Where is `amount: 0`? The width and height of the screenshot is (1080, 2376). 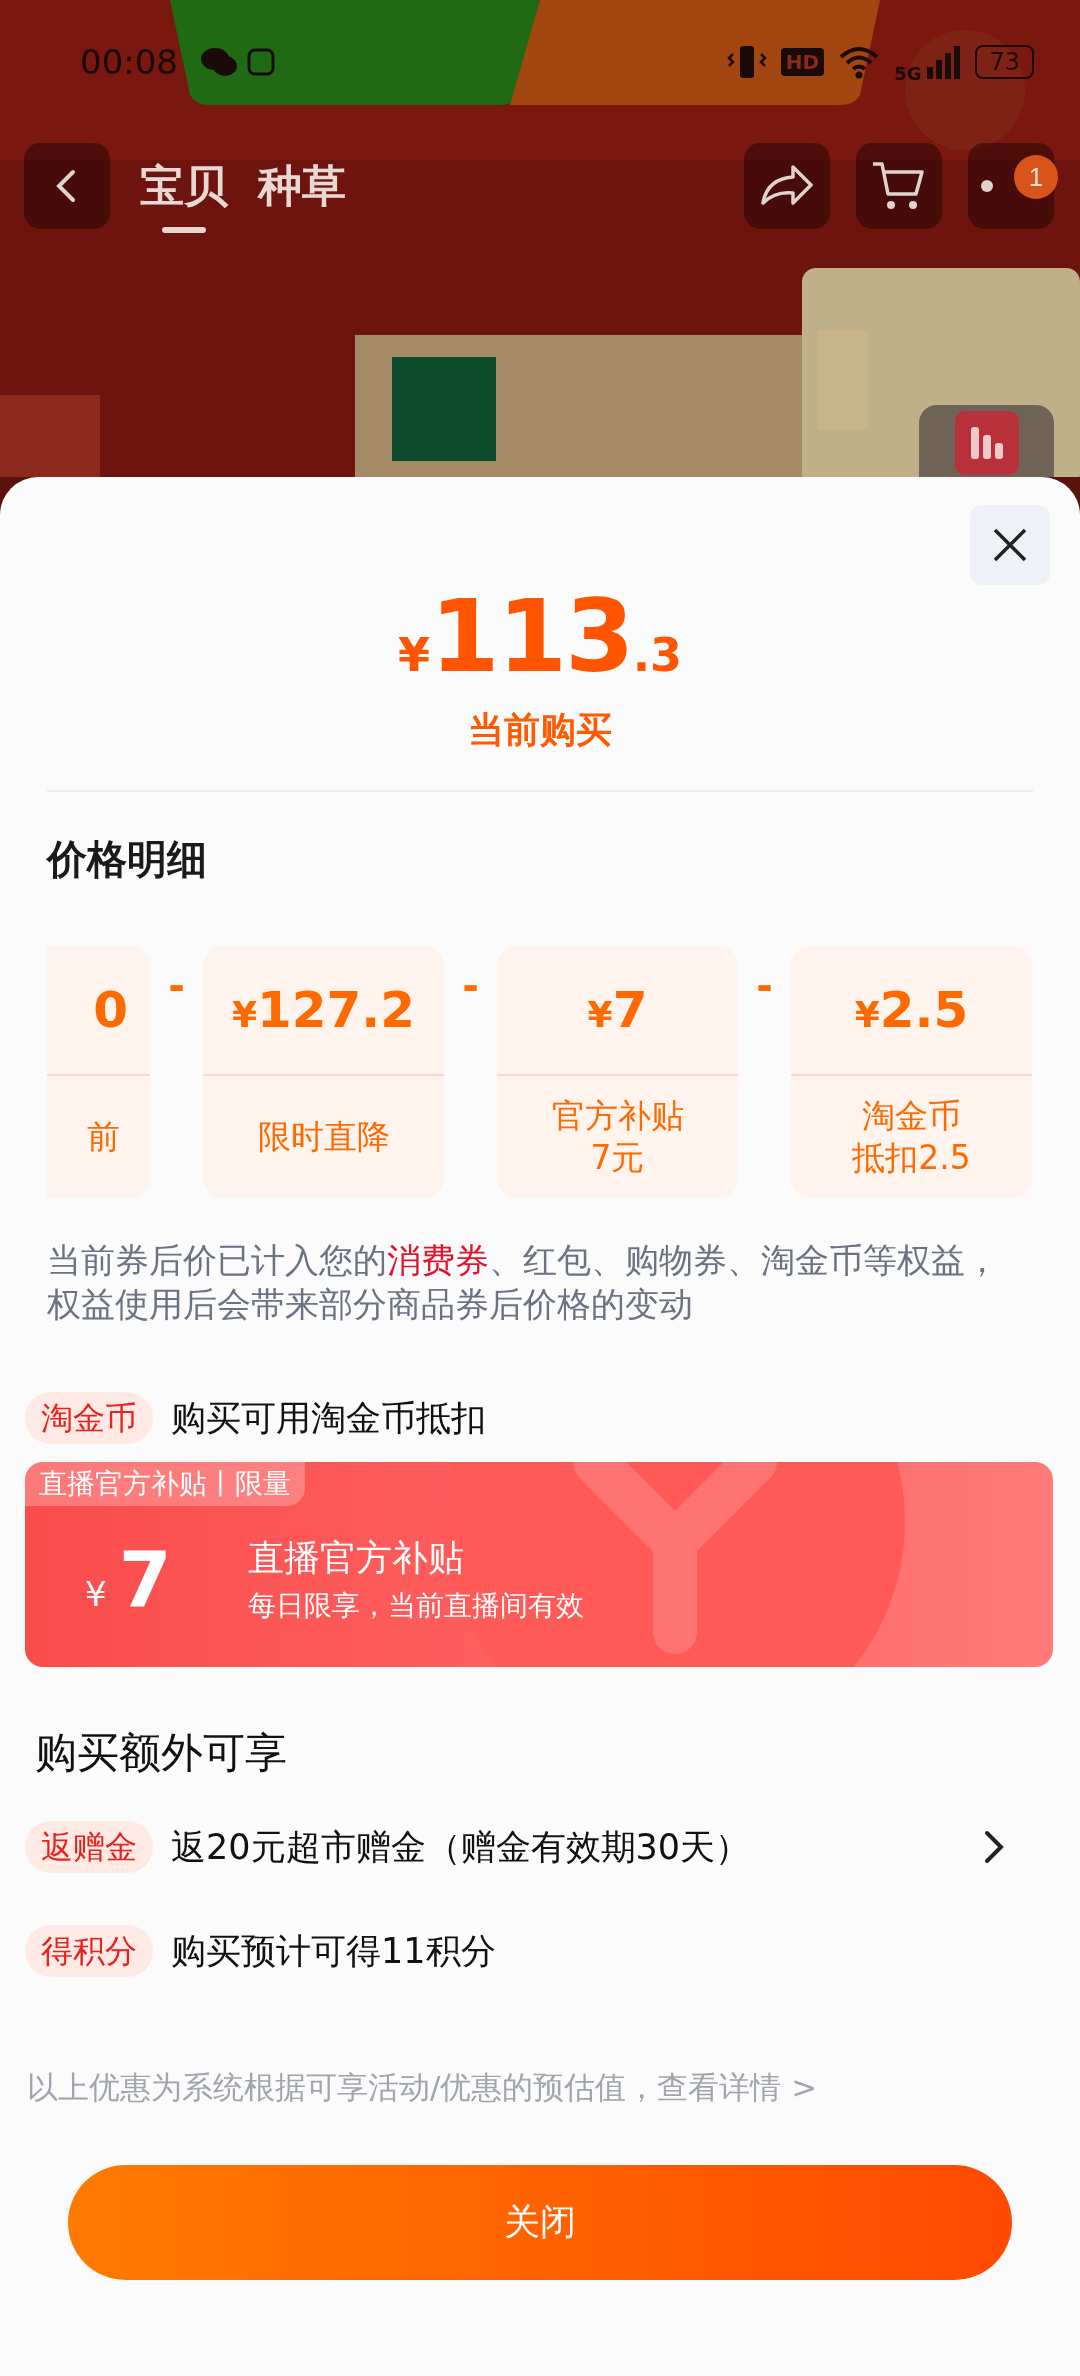
amount: 0 is located at coordinates (98, 1011).